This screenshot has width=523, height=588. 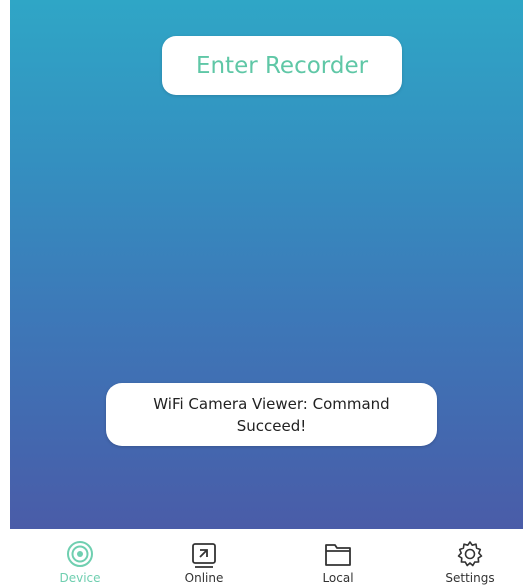 What do you see at coordinates (338, 578) in the screenshot?
I see `tab-local-label: Local` at bounding box center [338, 578].